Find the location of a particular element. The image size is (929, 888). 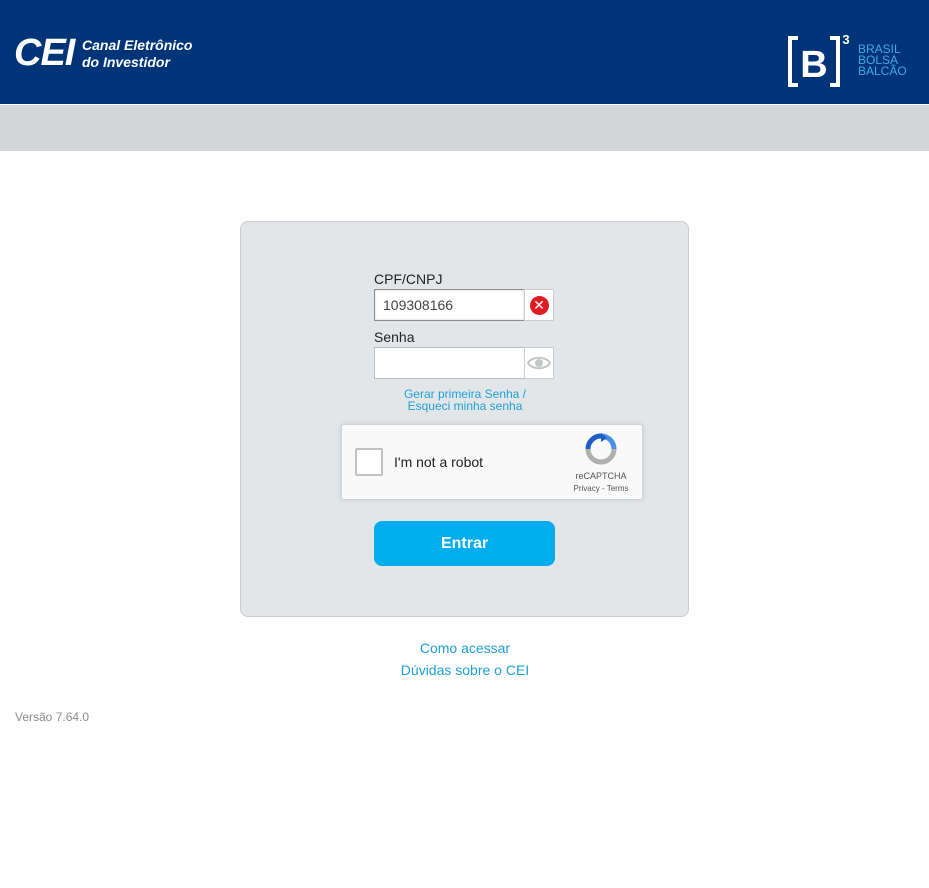

recaptcha-checkbox is located at coordinates (369, 462).